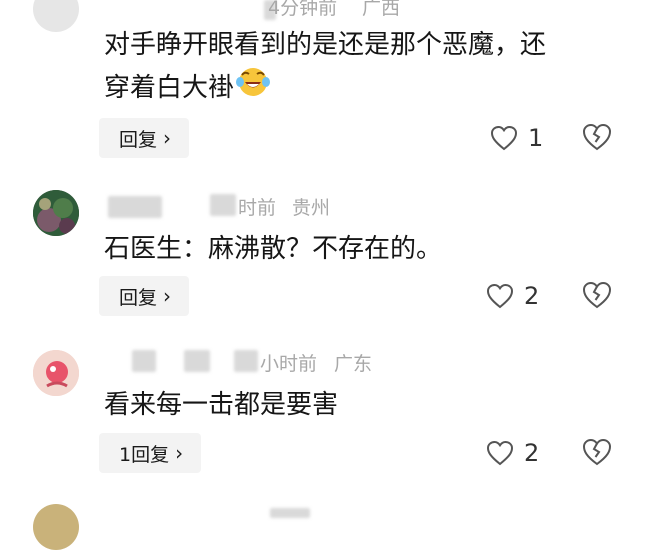 The width and height of the screenshot is (660, 550). I want to click on comment-content: 看来每一击都是要害, so click(221, 405).